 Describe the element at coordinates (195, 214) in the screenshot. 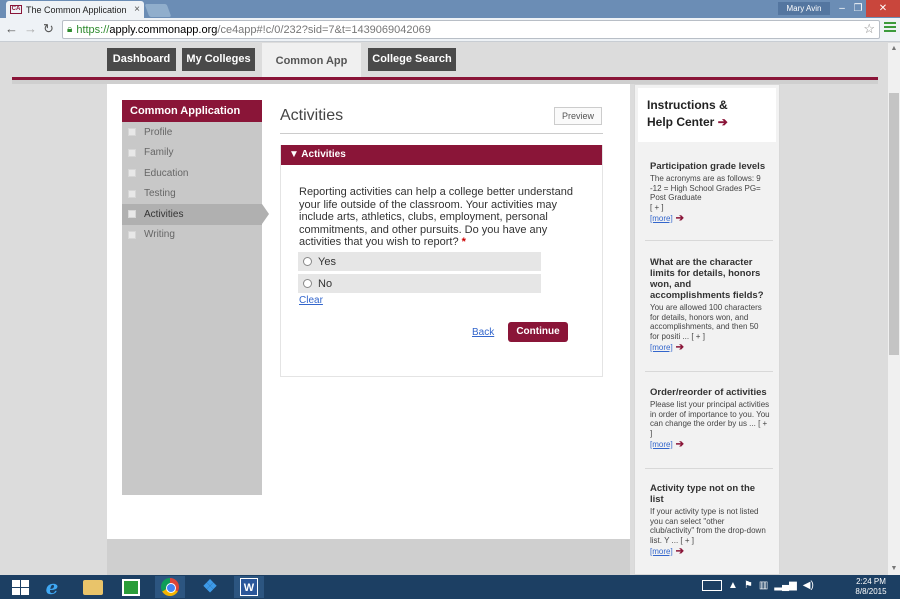

I see `sidebar-item-activities: Activities` at that location.